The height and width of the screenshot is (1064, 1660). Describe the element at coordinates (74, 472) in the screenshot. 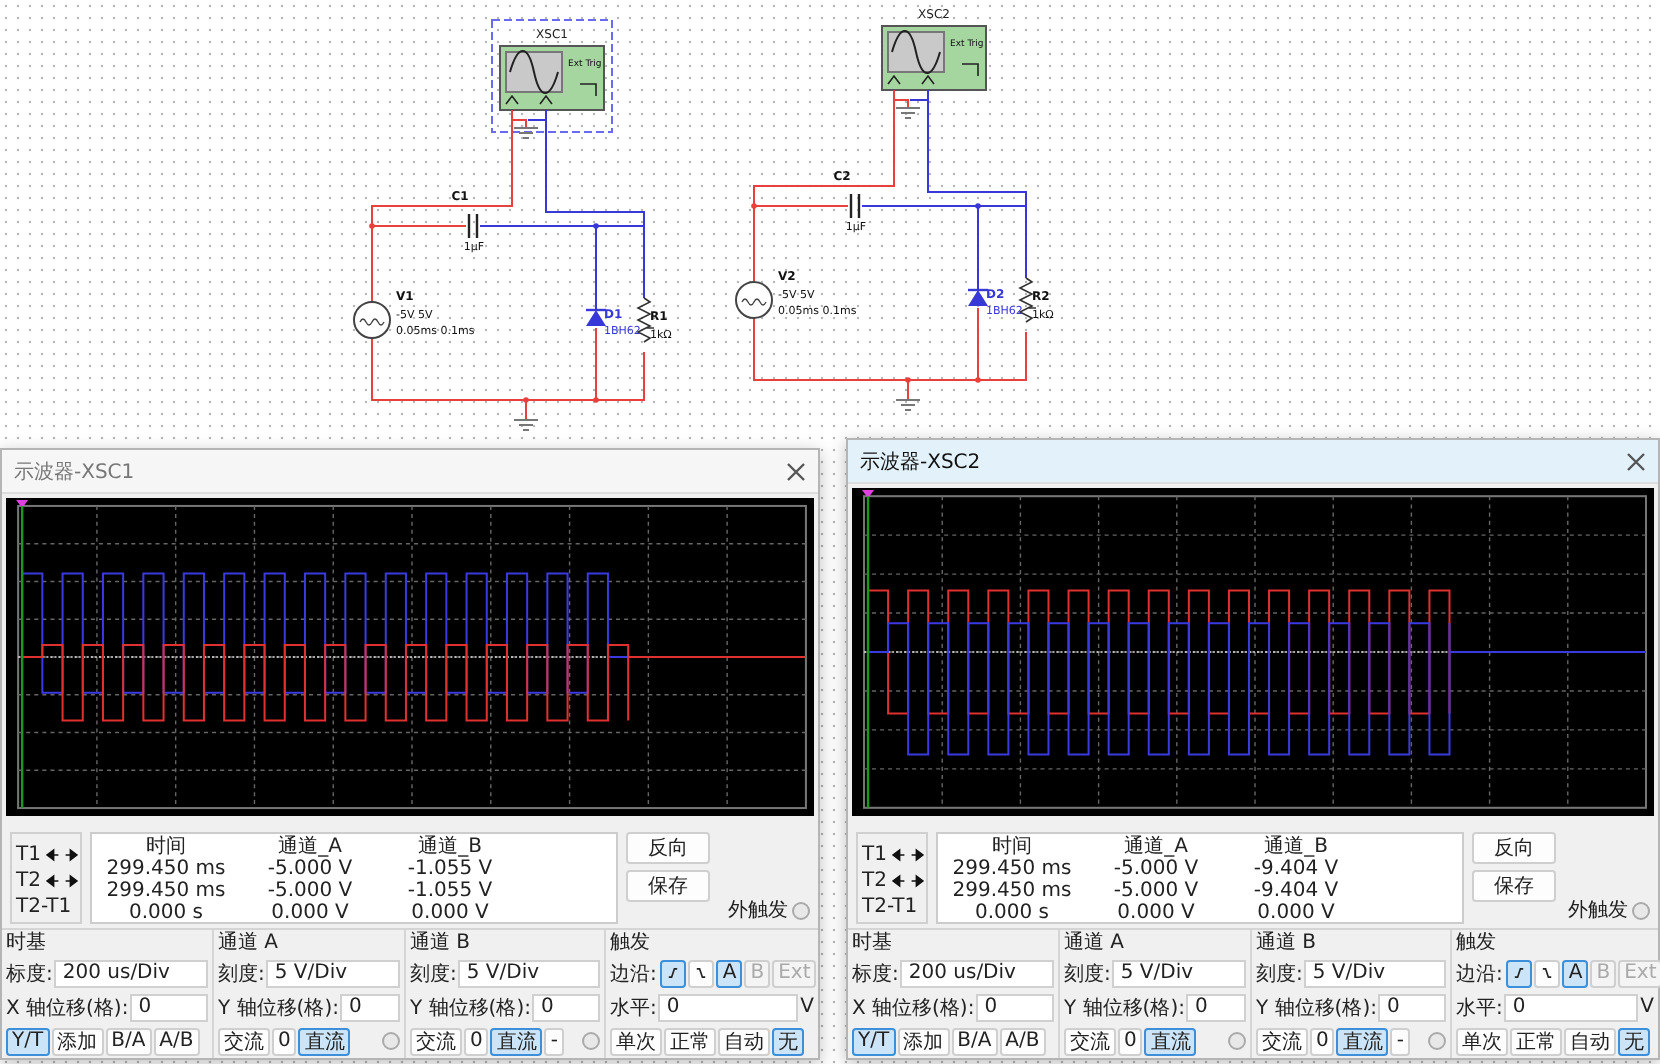

I see `window-title: 示波器-XSC1` at that location.